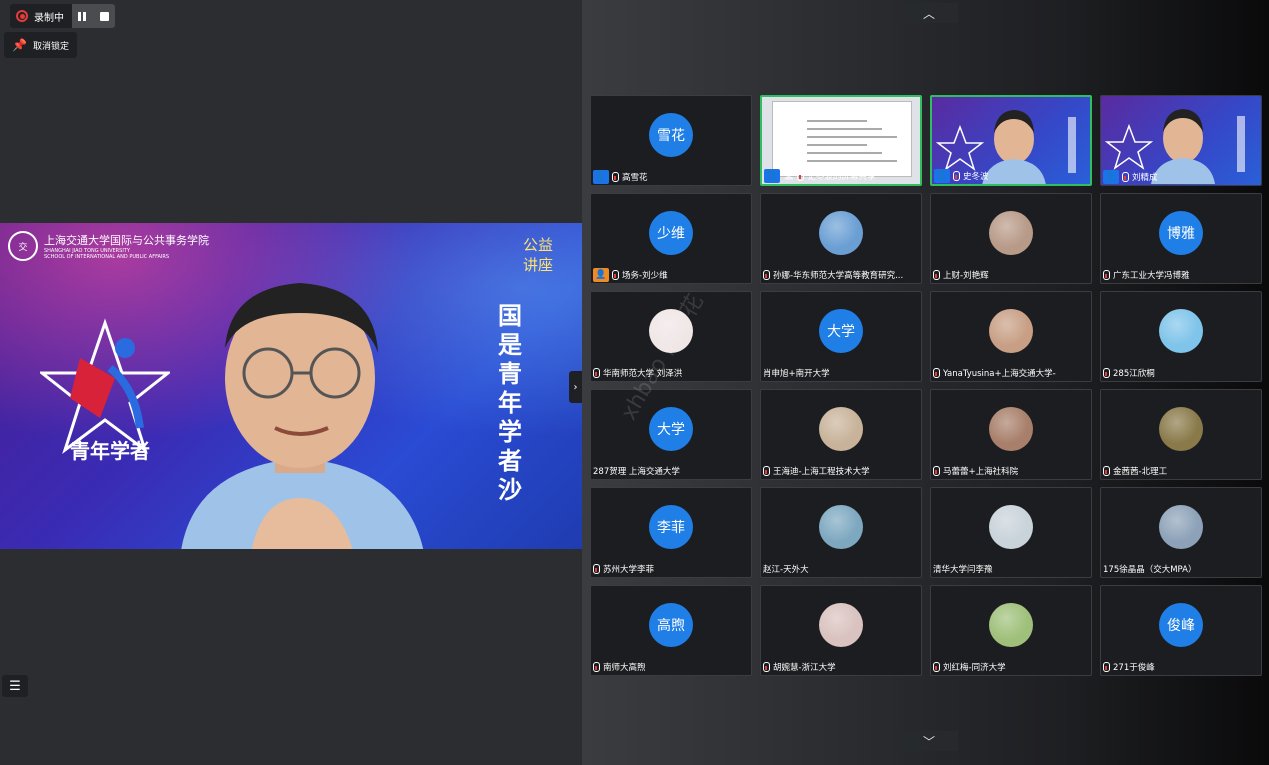 The image size is (1269, 765). Describe the element at coordinates (786, 570) in the screenshot. I see `participant-name: 赵江-天外大` at that location.